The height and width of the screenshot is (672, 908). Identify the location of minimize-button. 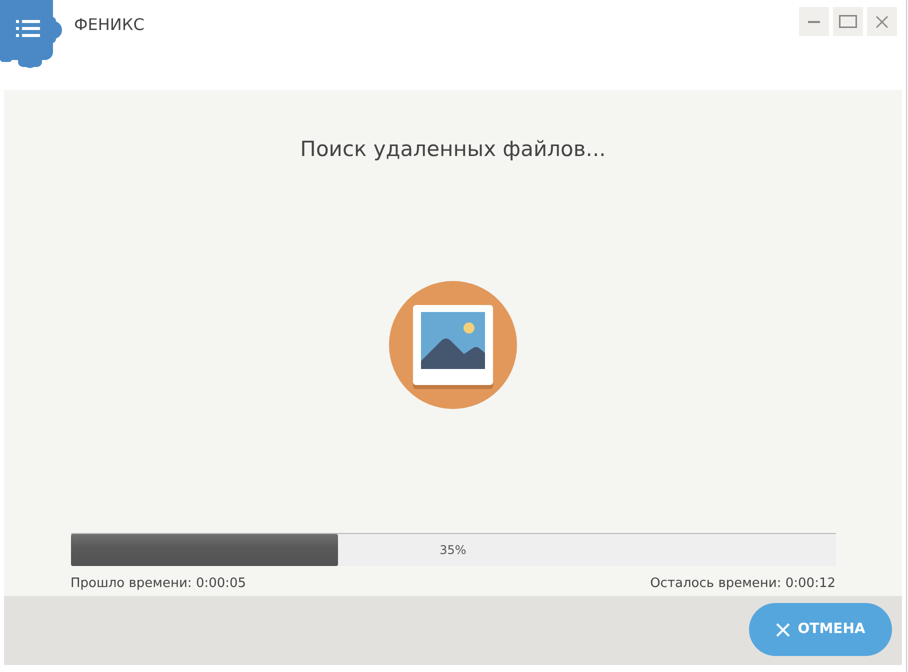
(814, 21).